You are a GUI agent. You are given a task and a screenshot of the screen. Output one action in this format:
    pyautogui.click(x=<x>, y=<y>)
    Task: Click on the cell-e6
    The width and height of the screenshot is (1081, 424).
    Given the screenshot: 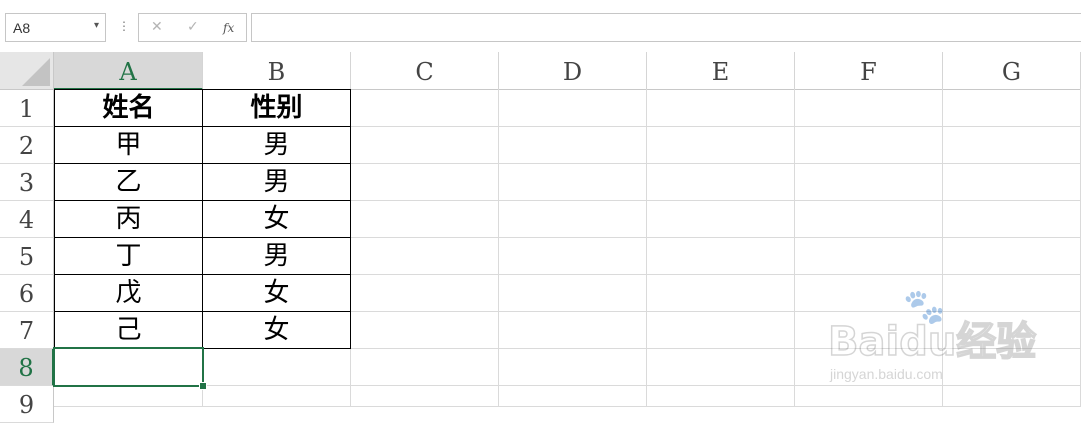 What is the action you would take?
    pyautogui.click(x=721, y=293)
    